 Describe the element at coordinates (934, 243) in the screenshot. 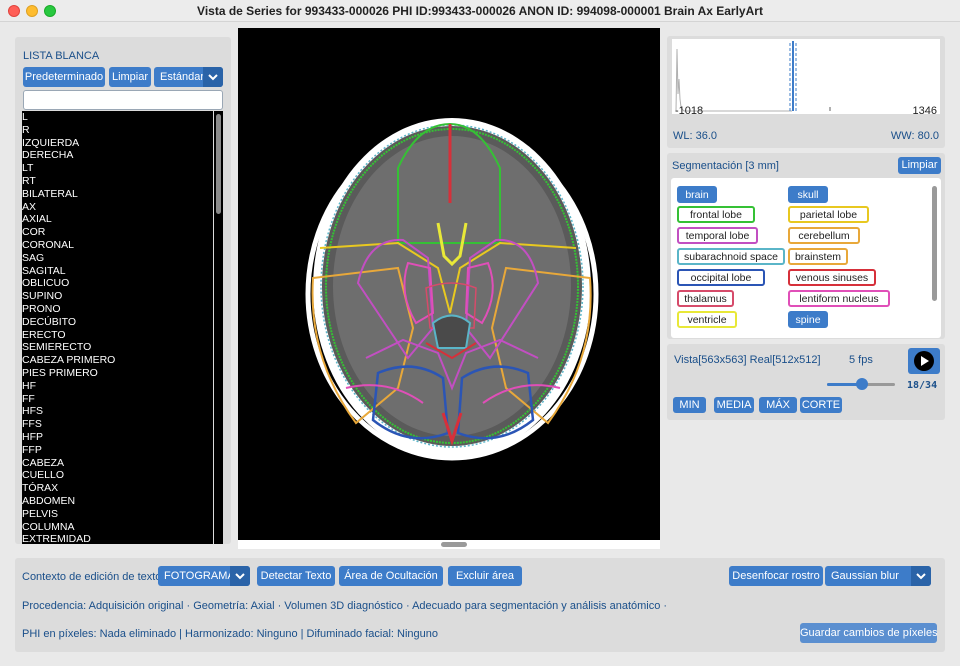

I see `segmentation-scrollbar` at that location.